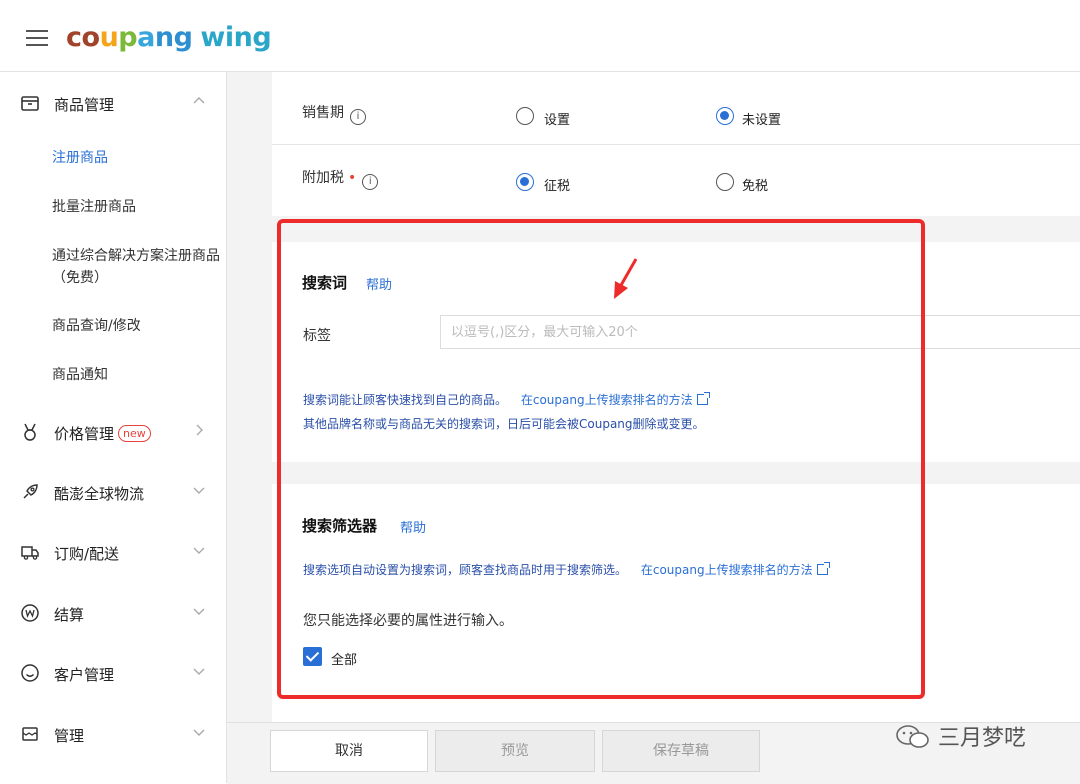  Describe the element at coordinates (84, 675) in the screenshot. I see `sidebar-item-label: 客户管理` at that location.